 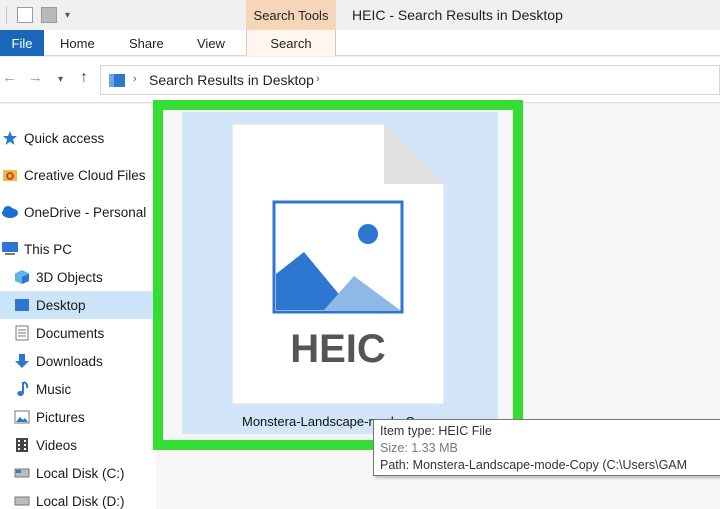 I want to click on tooltip-item-type: Item type: HEIC File, so click(x=436, y=431).